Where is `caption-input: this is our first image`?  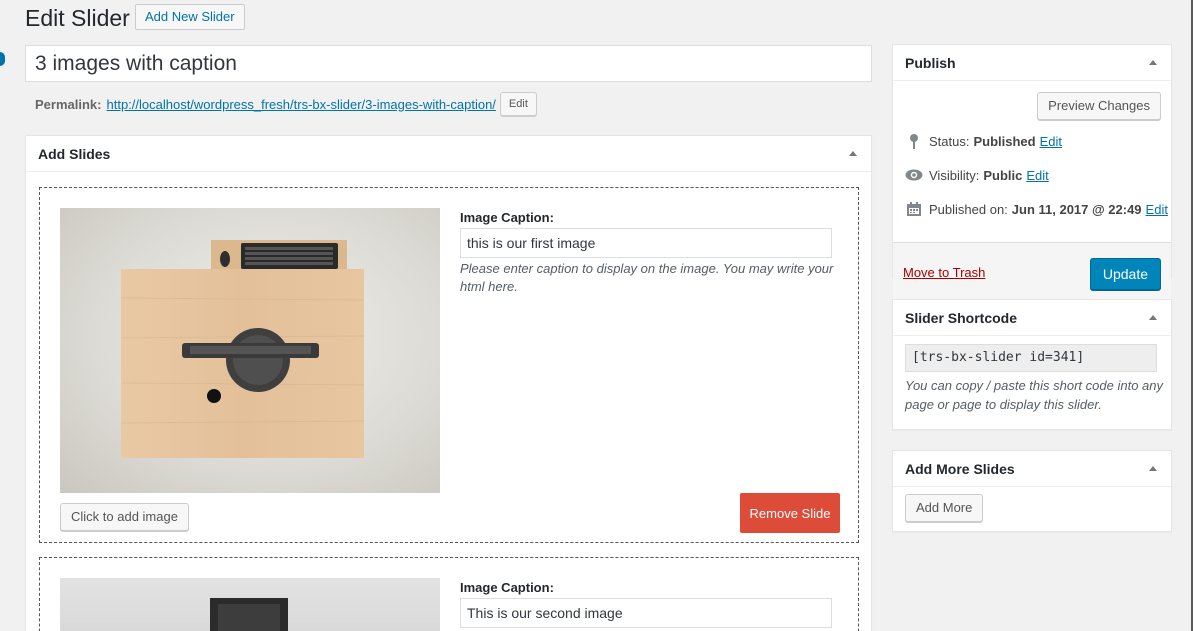
caption-input: this is our first image is located at coordinates (646, 243).